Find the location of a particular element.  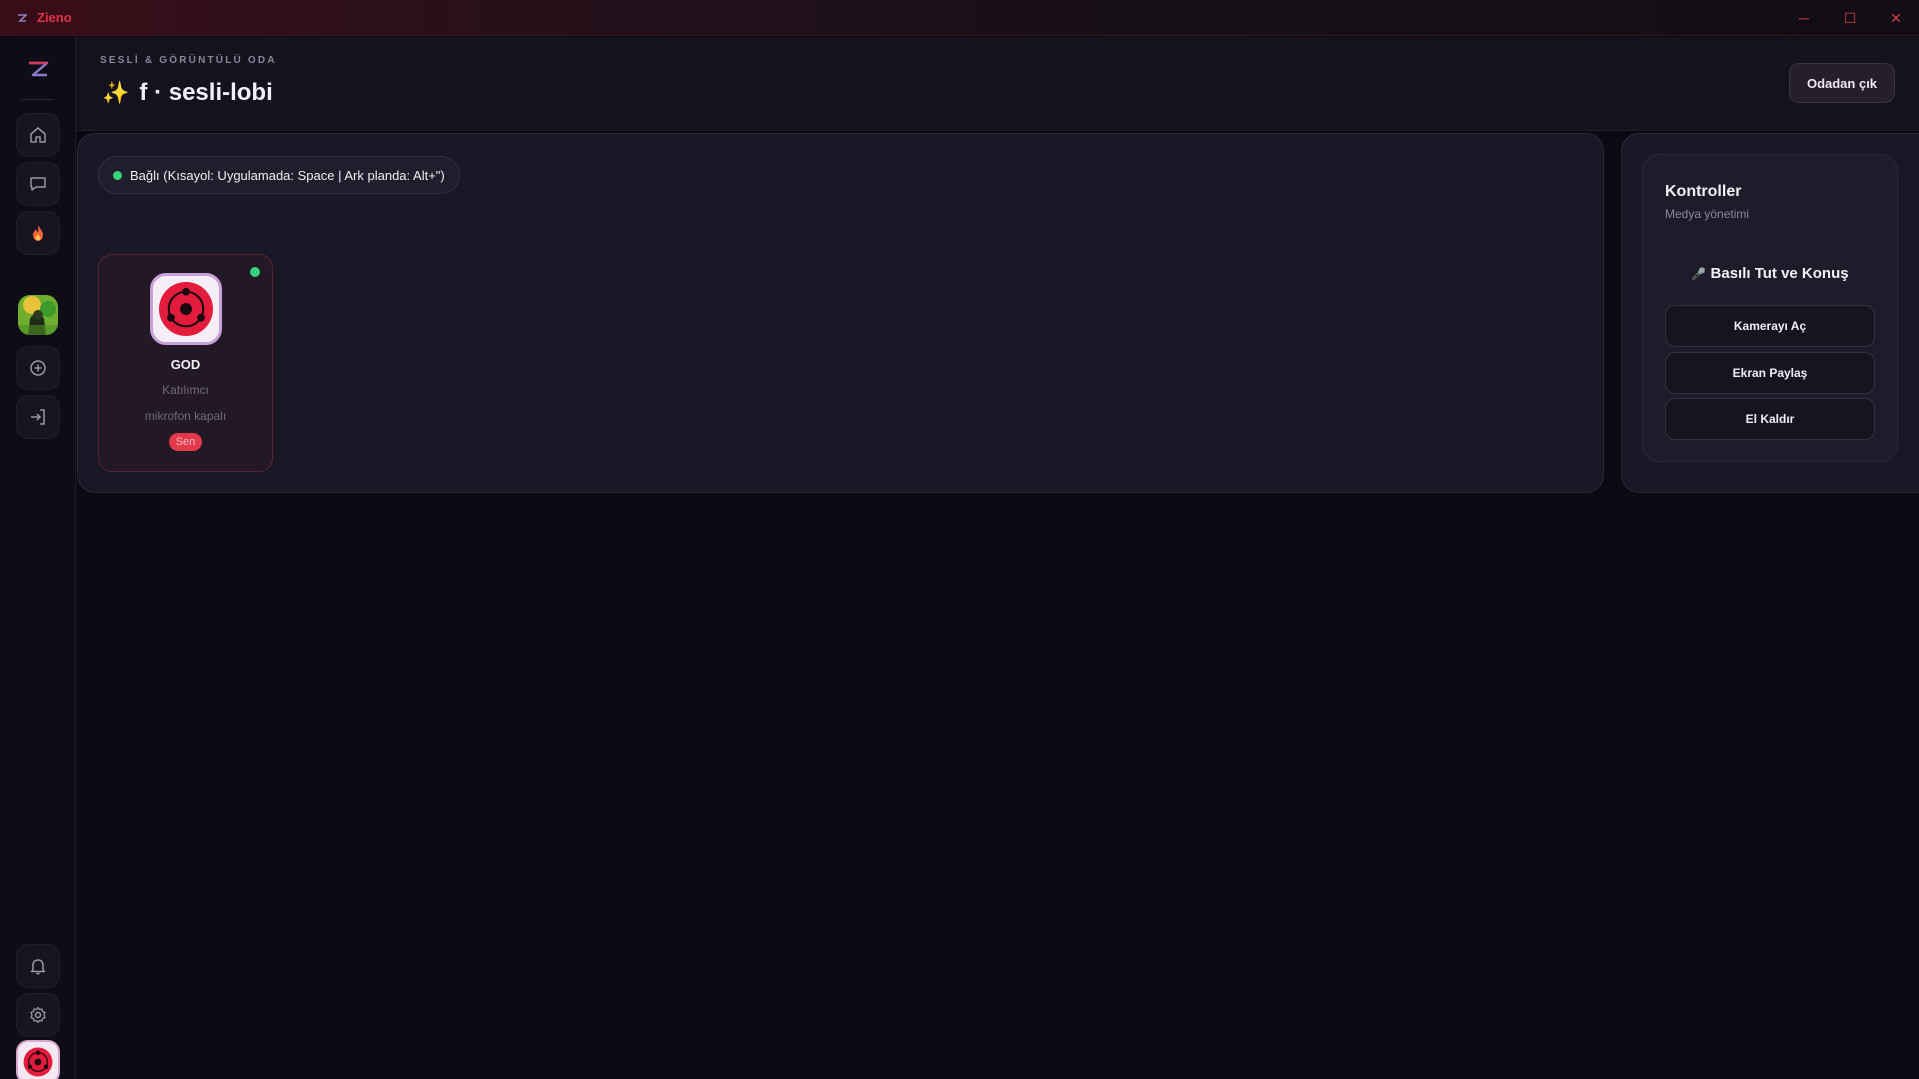

page-title: ✨ f · sesli-lobi is located at coordinates (187, 93).